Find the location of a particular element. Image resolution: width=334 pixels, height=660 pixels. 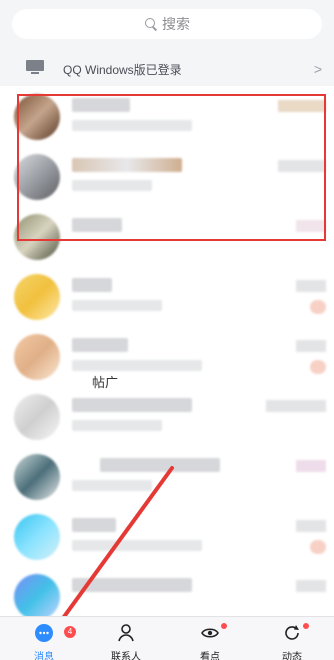

person-icon is located at coordinates (126, 633).